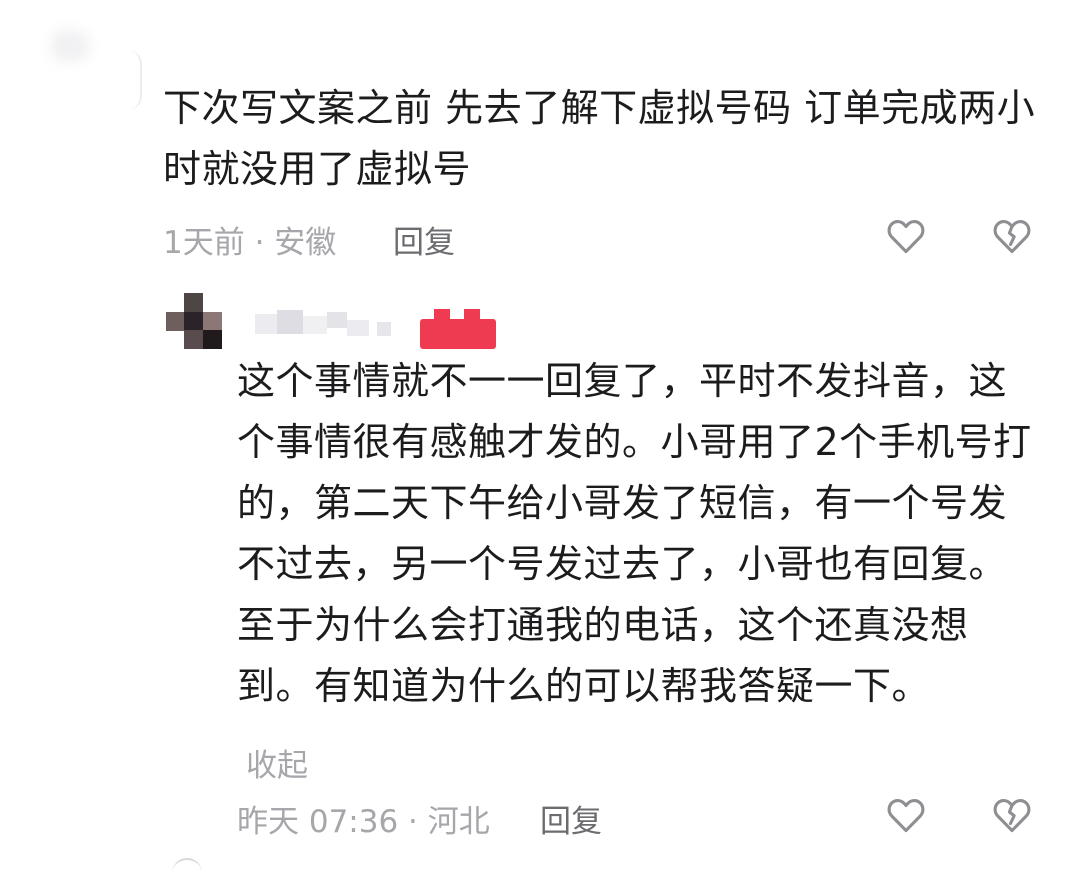 This screenshot has height=876, width=1080. What do you see at coordinates (330, 323) in the screenshot?
I see `username-pixelated` at bounding box center [330, 323].